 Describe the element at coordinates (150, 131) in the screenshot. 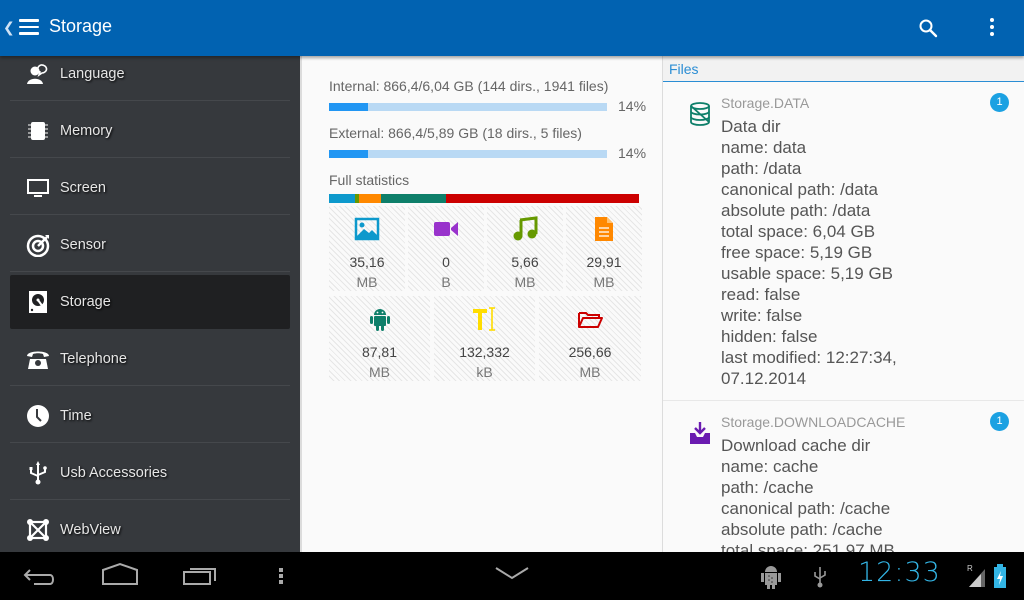

I see `sidebar-item-memory: Memory` at that location.